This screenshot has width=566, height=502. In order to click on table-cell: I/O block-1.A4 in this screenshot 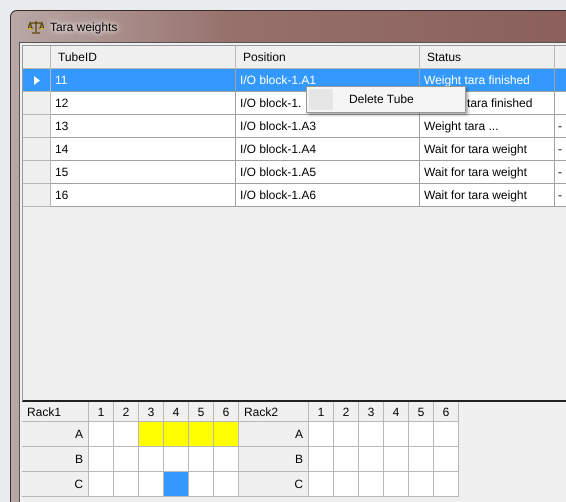, I will do `click(328, 149)`.